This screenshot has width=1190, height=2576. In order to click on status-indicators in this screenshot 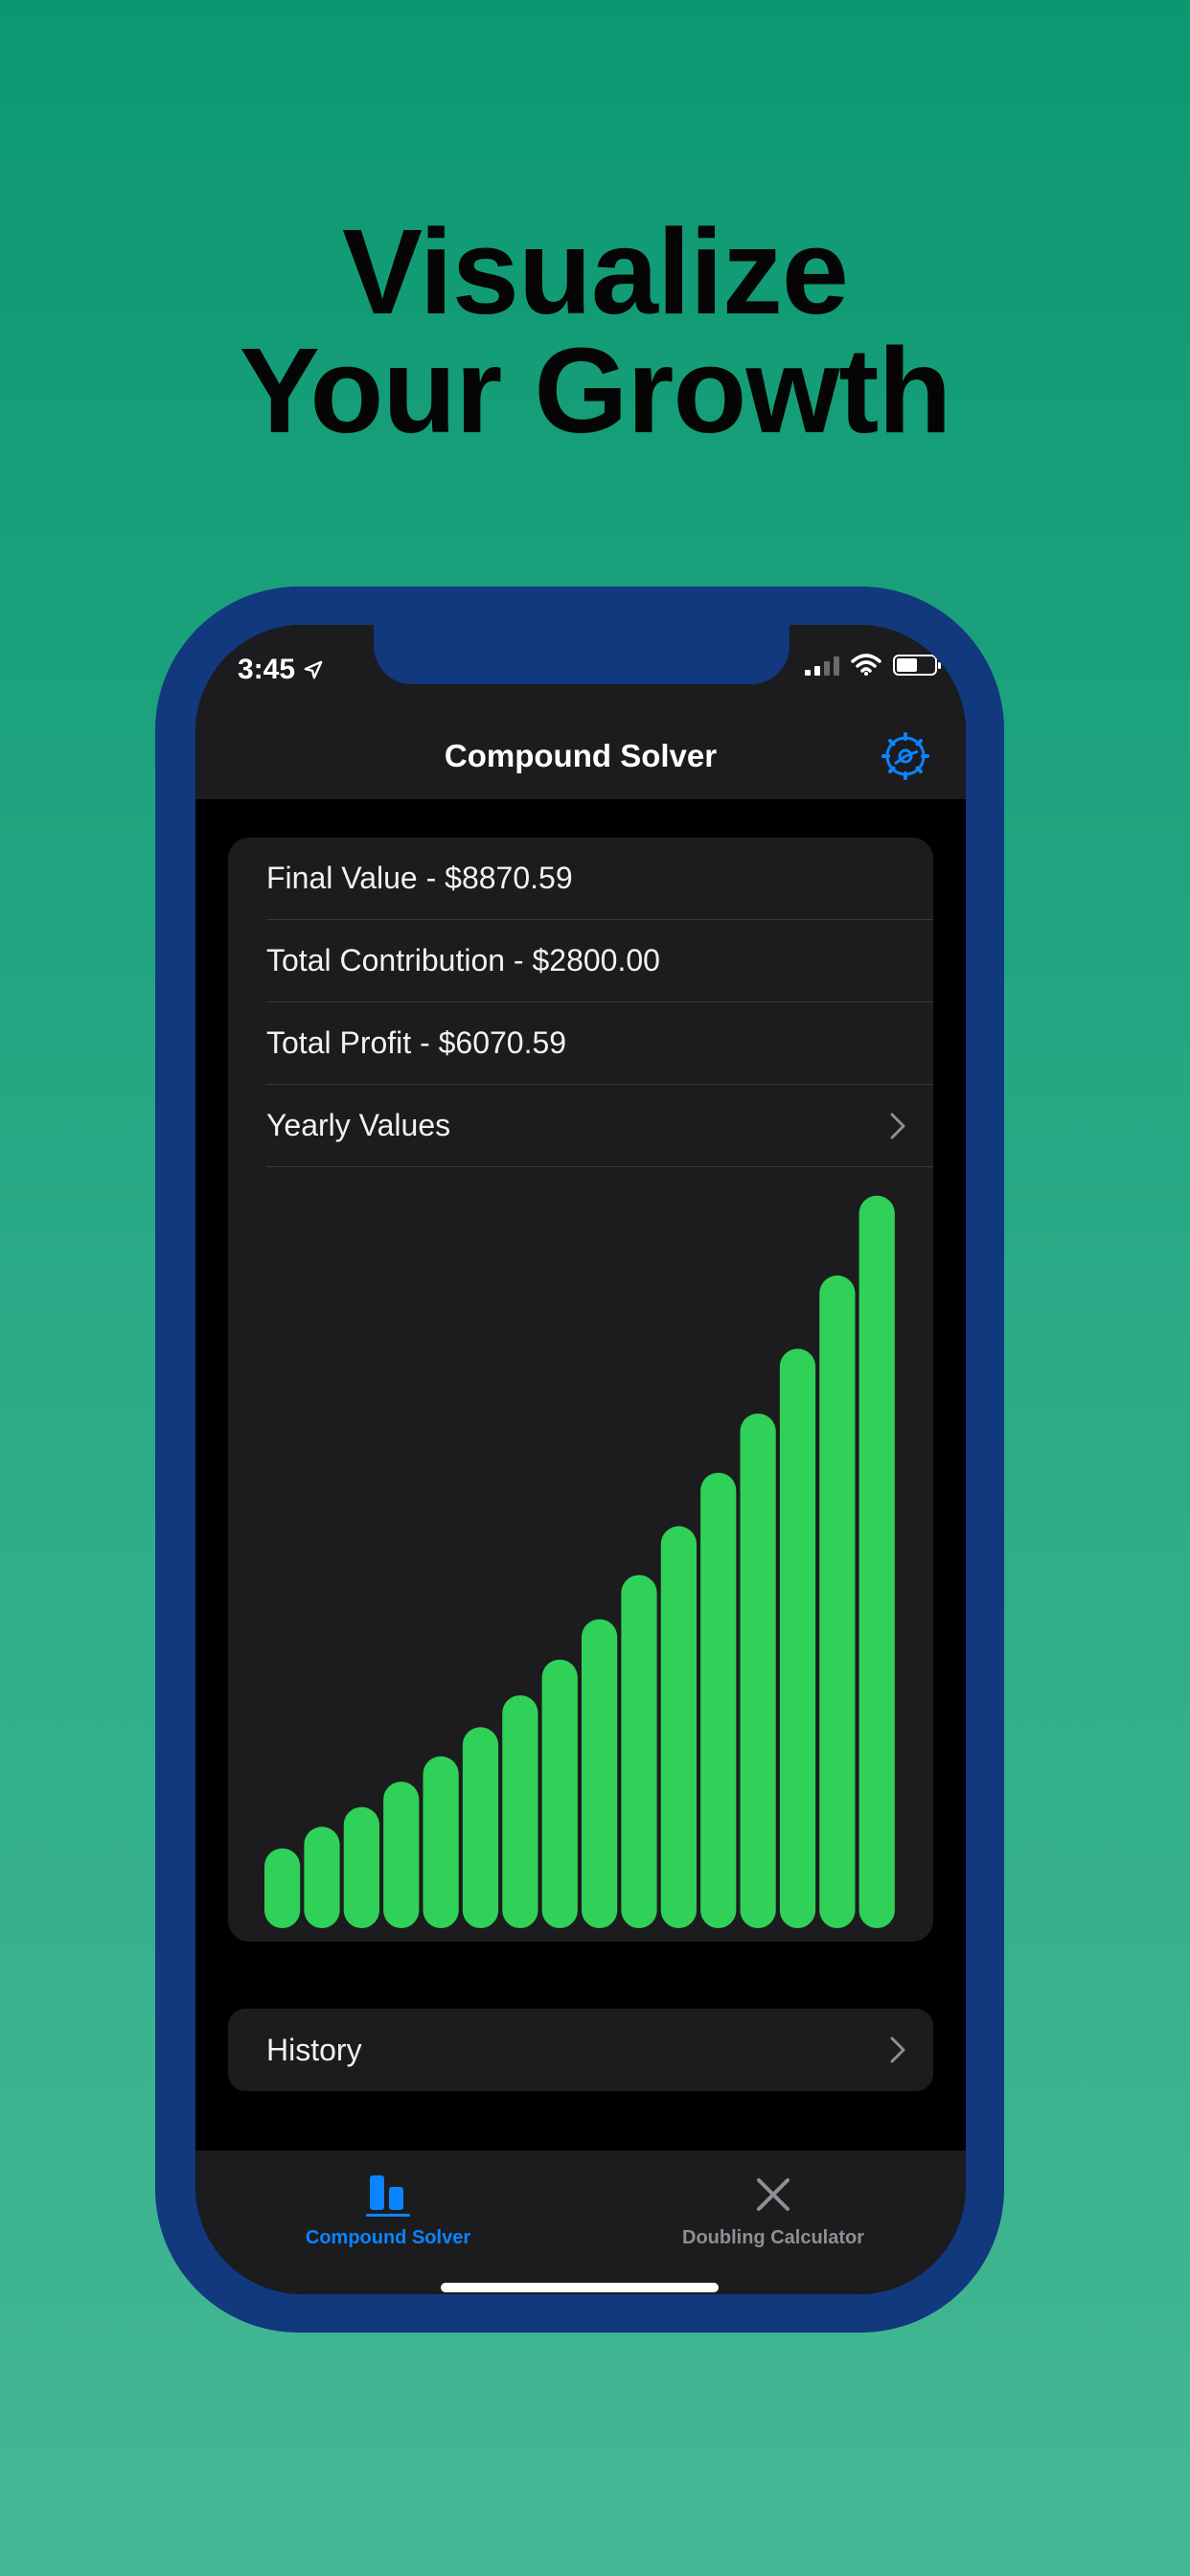, I will do `click(873, 665)`.